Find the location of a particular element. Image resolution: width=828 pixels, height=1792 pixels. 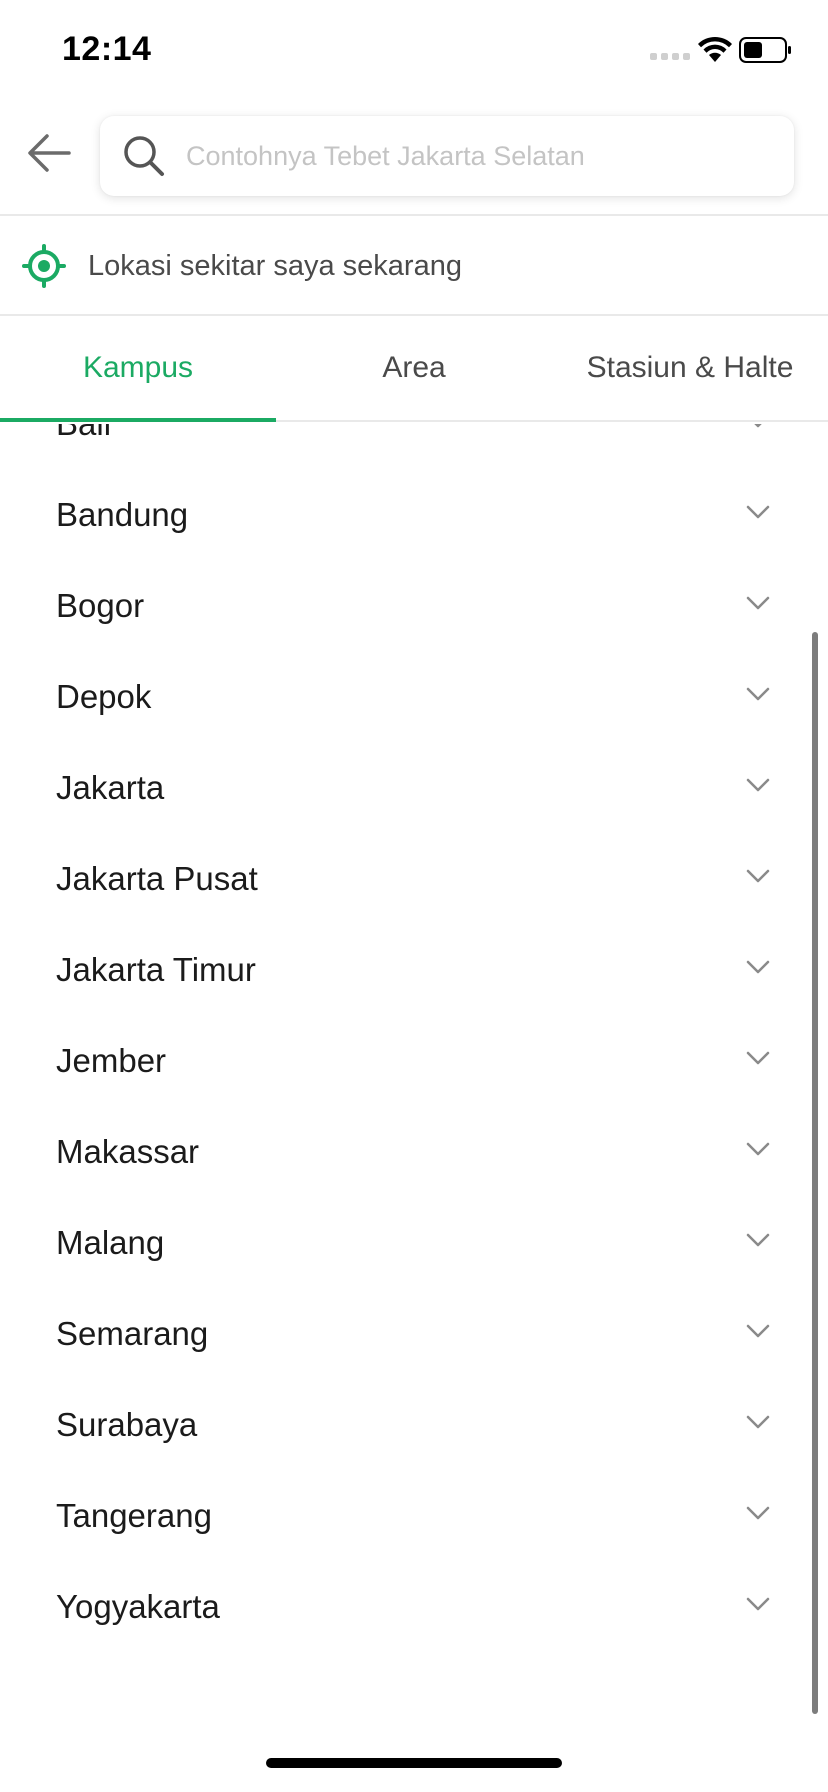

city-label: Semarang is located at coordinates (132, 1333).